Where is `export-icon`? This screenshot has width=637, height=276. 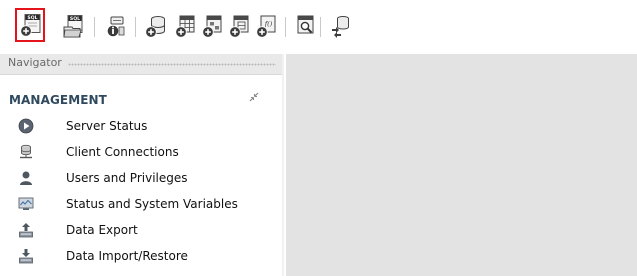 export-icon is located at coordinates (26, 230).